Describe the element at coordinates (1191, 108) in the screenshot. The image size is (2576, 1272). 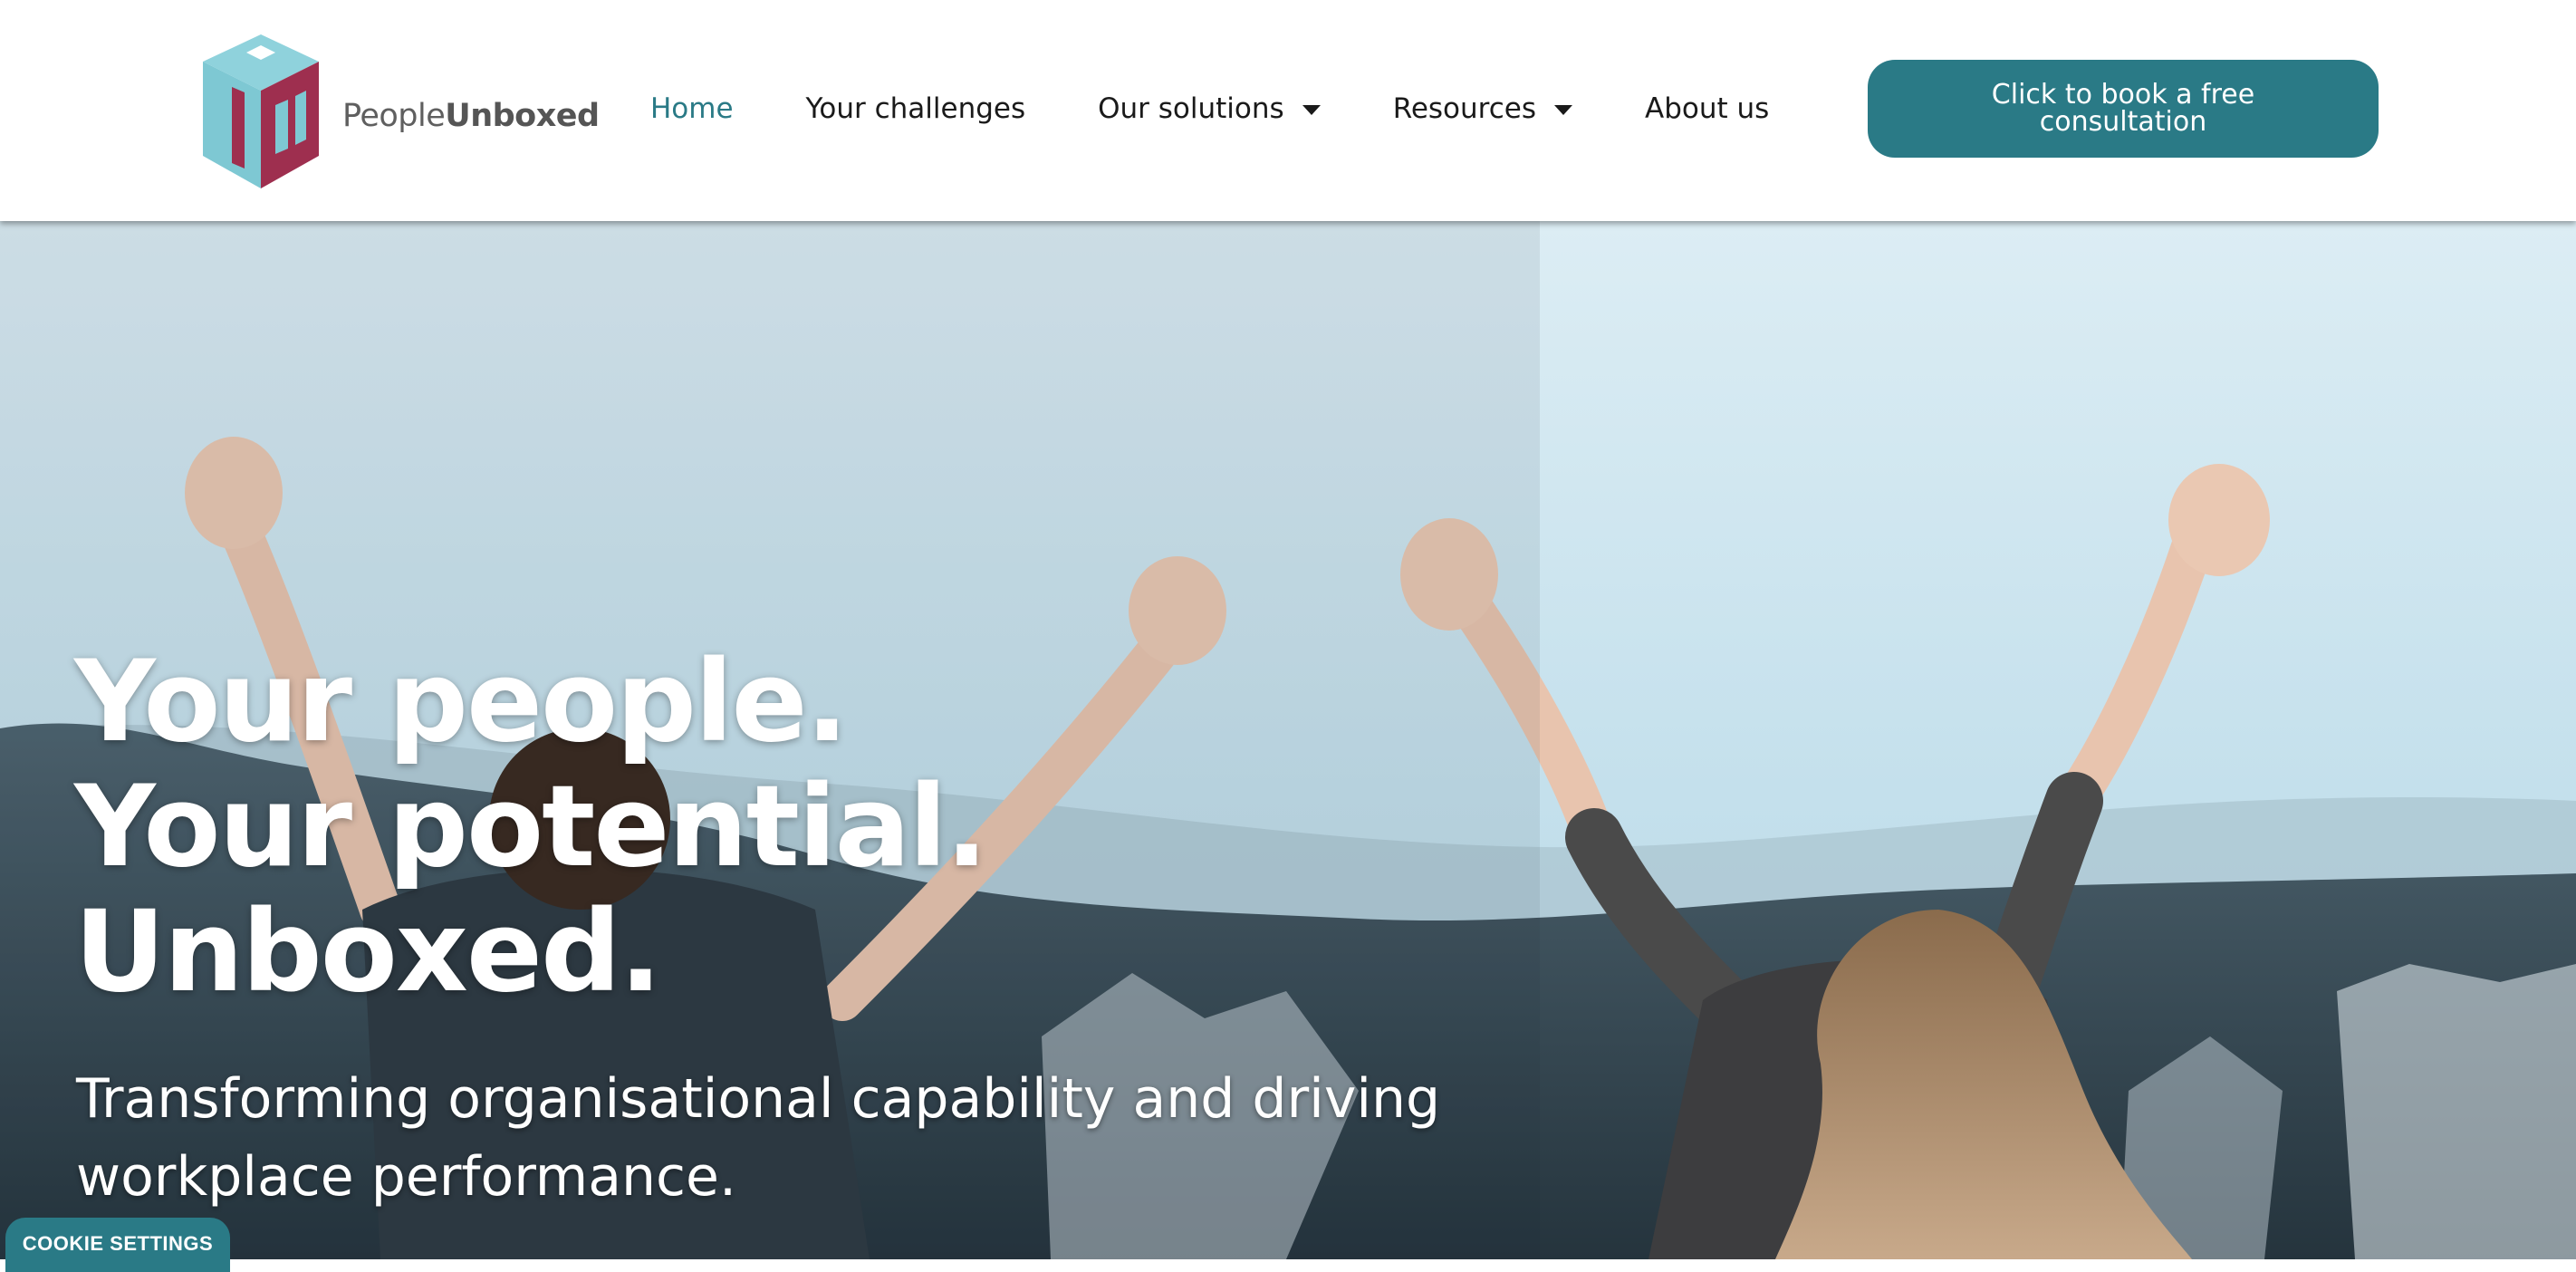
I see `nav-item-label: Our solutions` at that location.